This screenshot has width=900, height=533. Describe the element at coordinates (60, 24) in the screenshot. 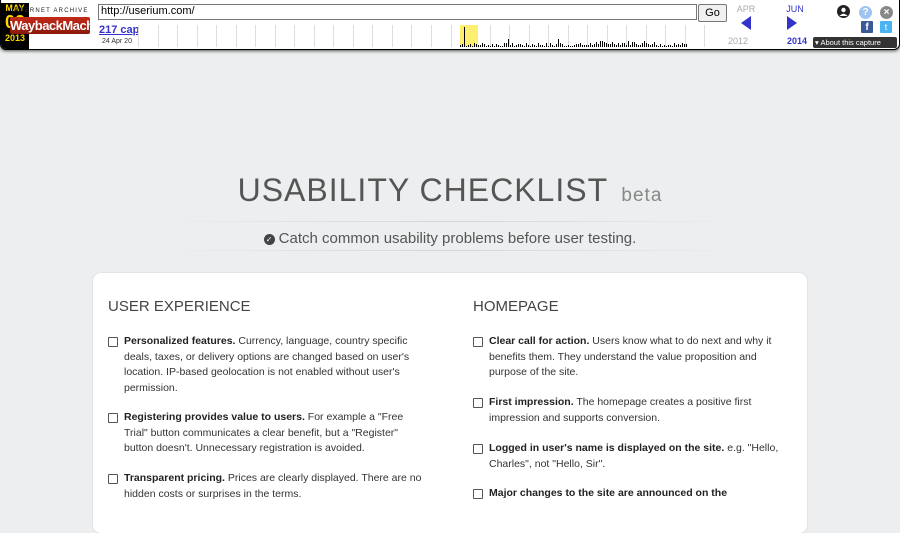

I see `wayback-logo: INTERNET ARCHIVE WaybackMachine` at that location.